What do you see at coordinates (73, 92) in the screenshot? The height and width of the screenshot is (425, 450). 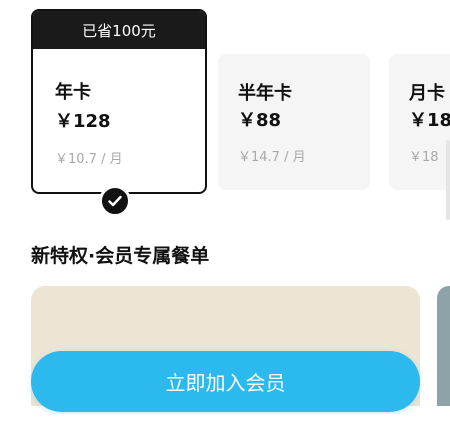 I see `plan-name: 年卡` at bounding box center [73, 92].